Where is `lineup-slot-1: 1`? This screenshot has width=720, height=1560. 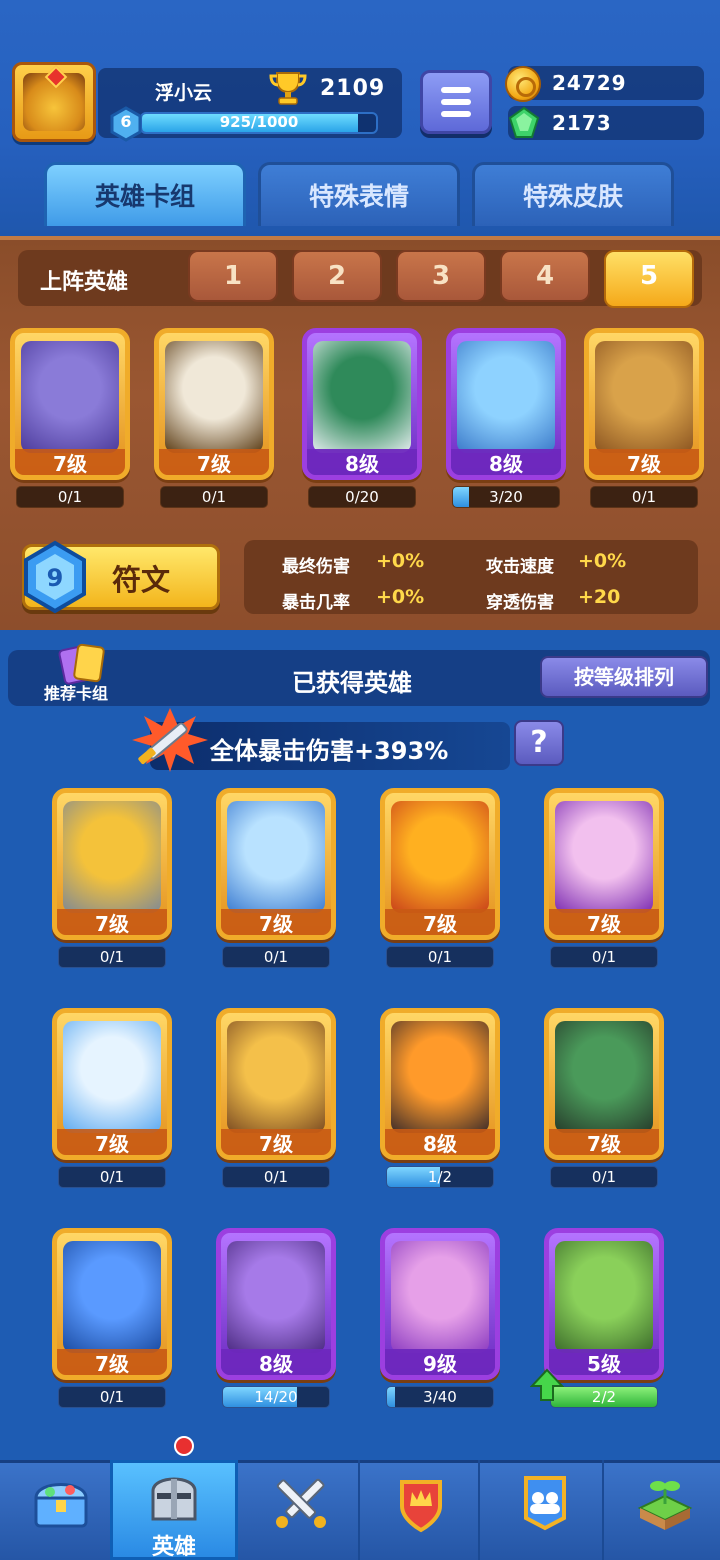 lineup-slot-1: 1 is located at coordinates (233, 276).